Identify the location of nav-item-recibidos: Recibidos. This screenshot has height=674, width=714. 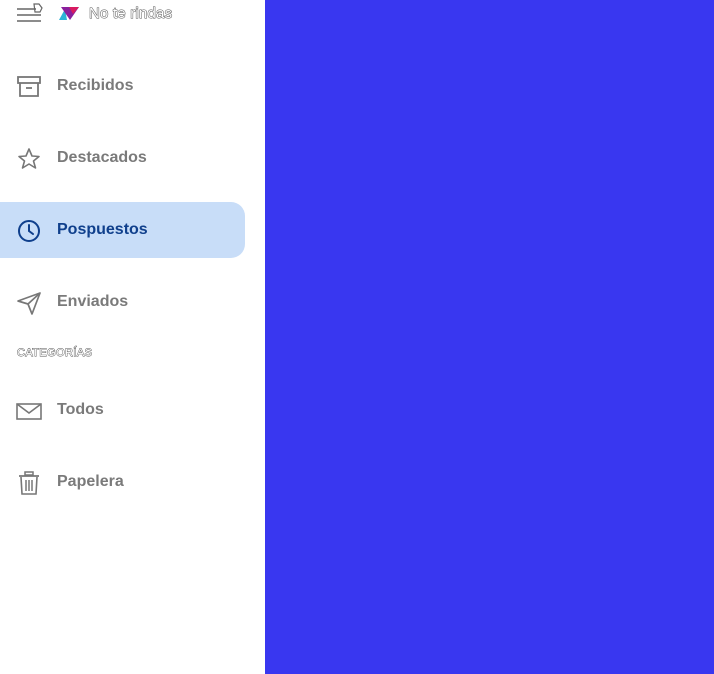
(122, 86).